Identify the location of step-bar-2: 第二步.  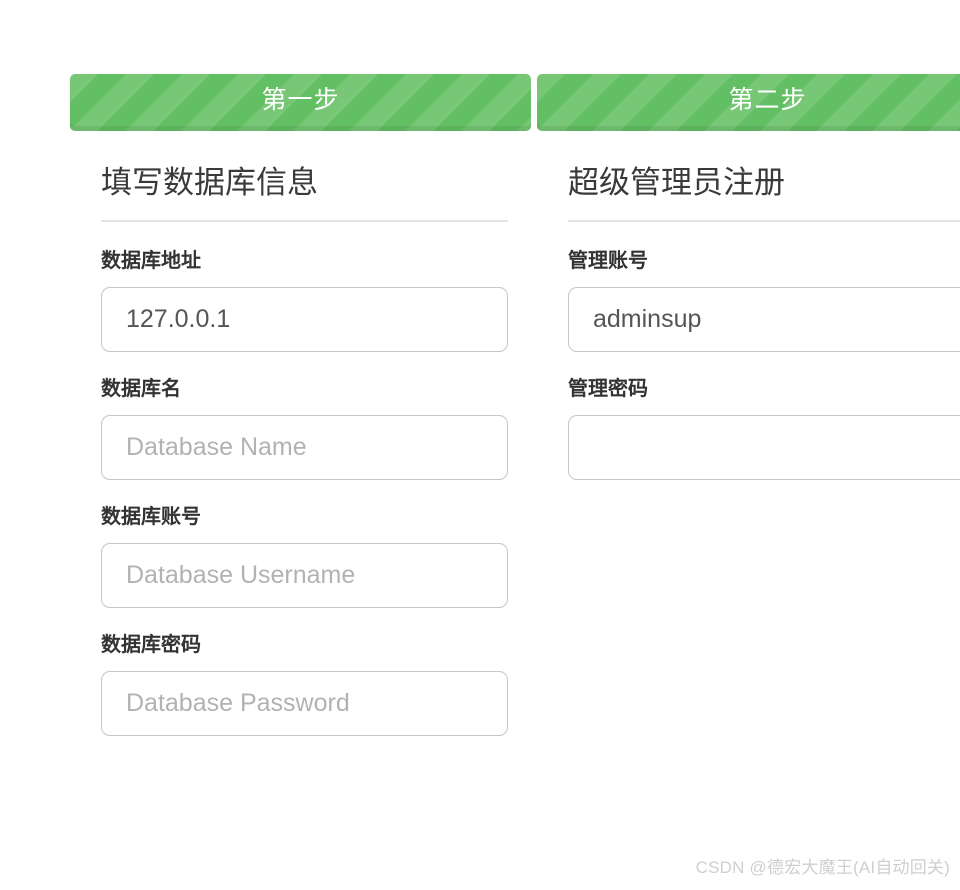
(748, 102).